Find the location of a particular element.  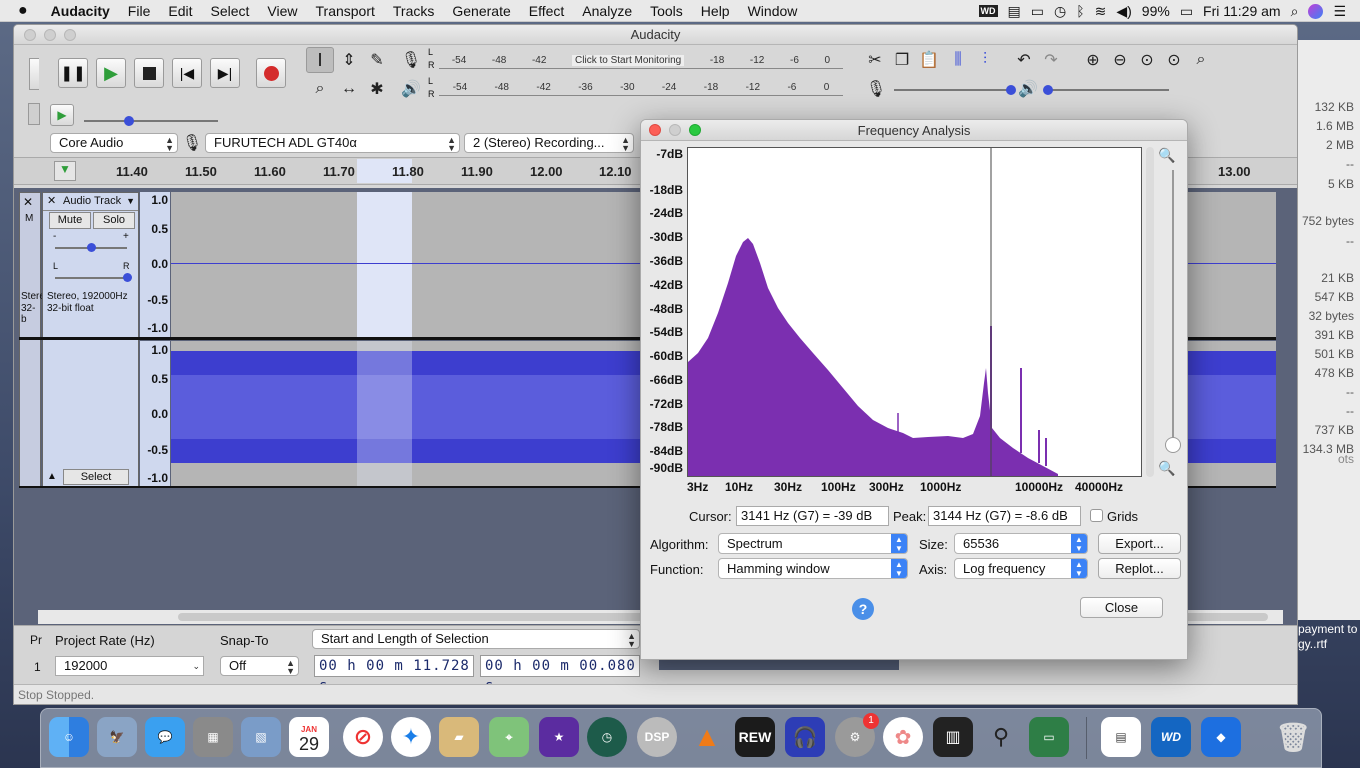

track-menu-arrow-icon: ▼ is located at coordinates (130, 201).